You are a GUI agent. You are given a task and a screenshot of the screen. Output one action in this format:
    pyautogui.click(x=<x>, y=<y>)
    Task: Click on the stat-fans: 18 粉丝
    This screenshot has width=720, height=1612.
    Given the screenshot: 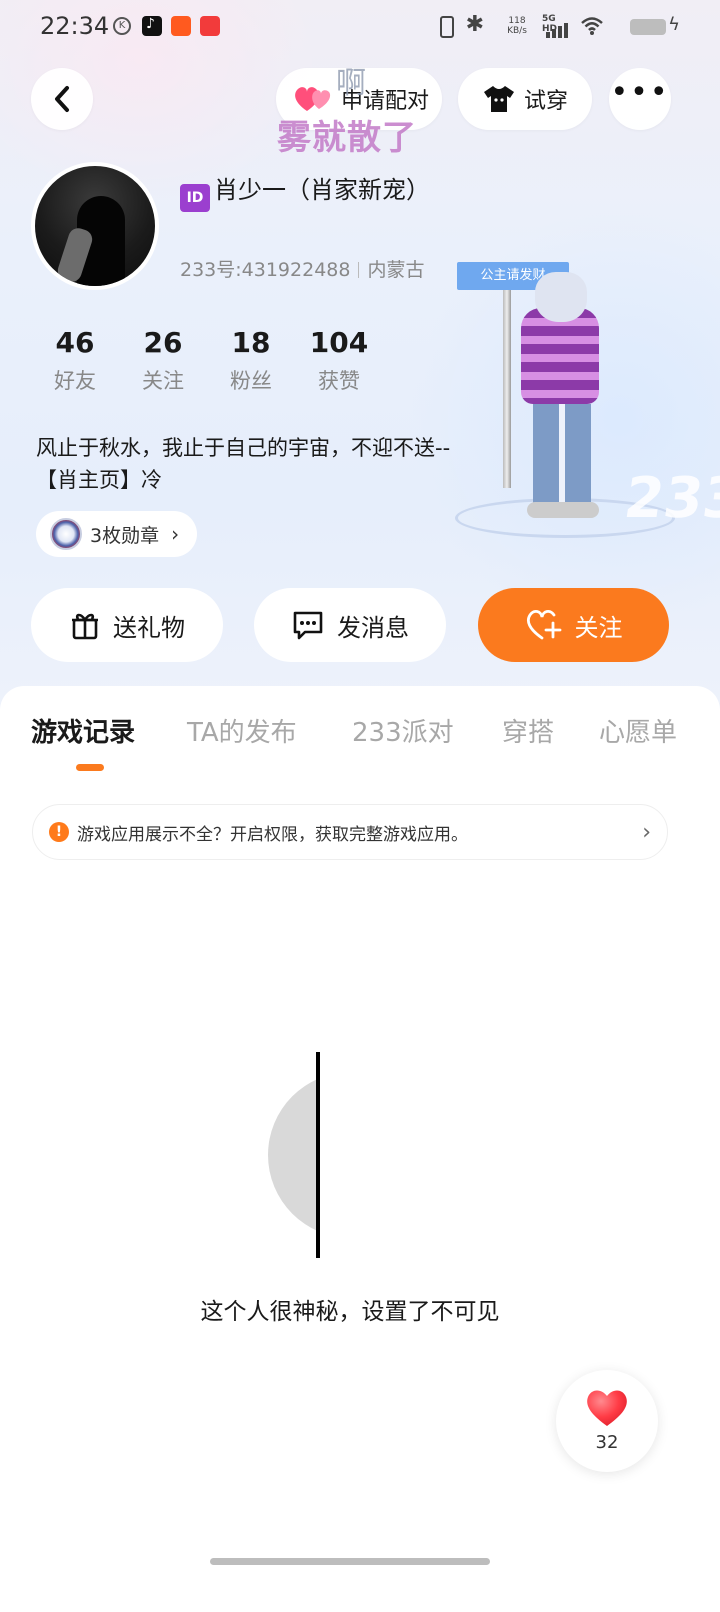 What is the action you would take?
    pyautogui.click(x=251, y=362)
    